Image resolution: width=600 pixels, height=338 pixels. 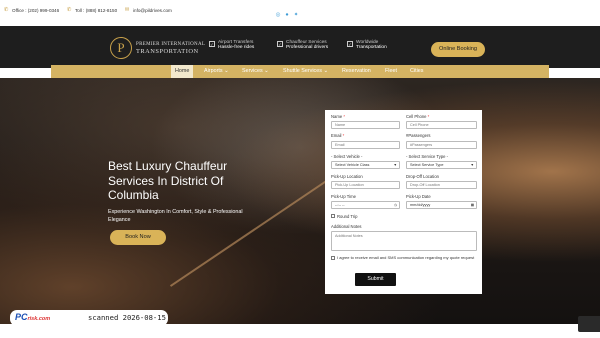 I want to click on pickup-time-label: Pick-Up Time, so click(x=343, y=196).